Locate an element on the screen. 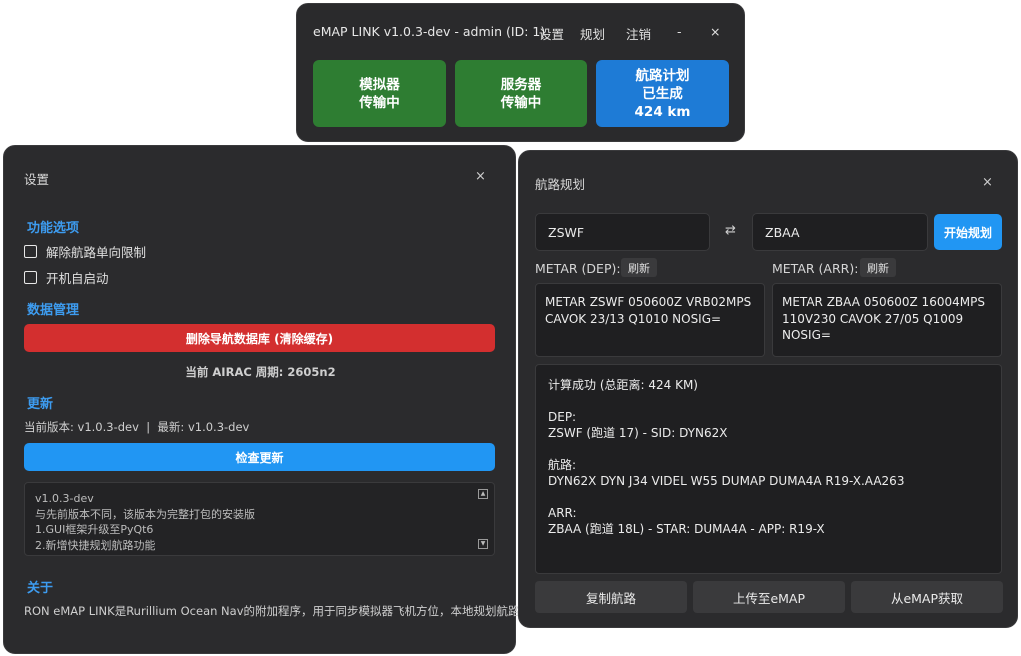 The image size is (1021, 656). one-way-option: 解除航路单向限制 is located at coordinates (85, 251).